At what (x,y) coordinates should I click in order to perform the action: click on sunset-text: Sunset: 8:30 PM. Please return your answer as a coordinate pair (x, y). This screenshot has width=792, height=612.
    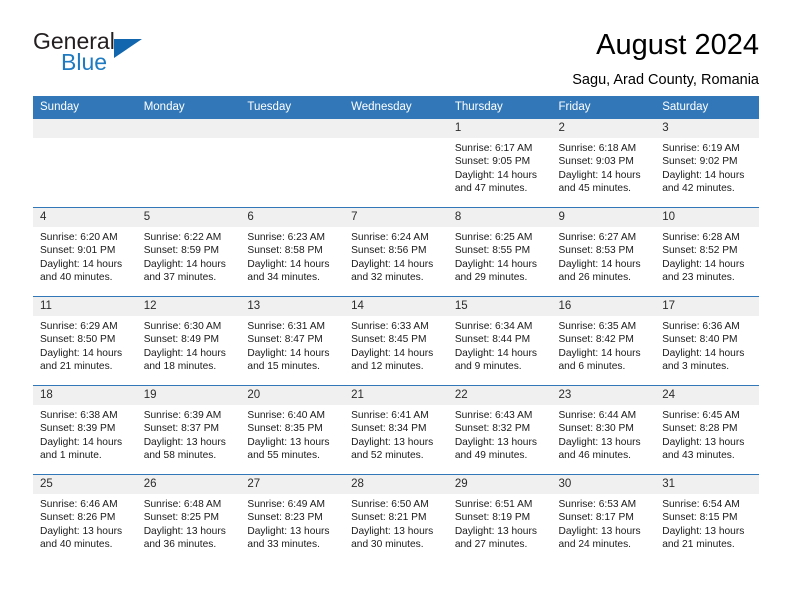
    Looking at the image, I should click on (596, 429).